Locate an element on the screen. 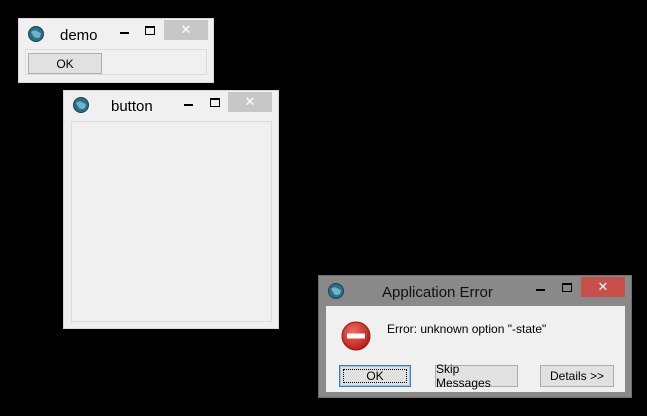 This screenshot has width=647, height=416. button-titlebar: button ✕ is located at coordinates (171, 106).